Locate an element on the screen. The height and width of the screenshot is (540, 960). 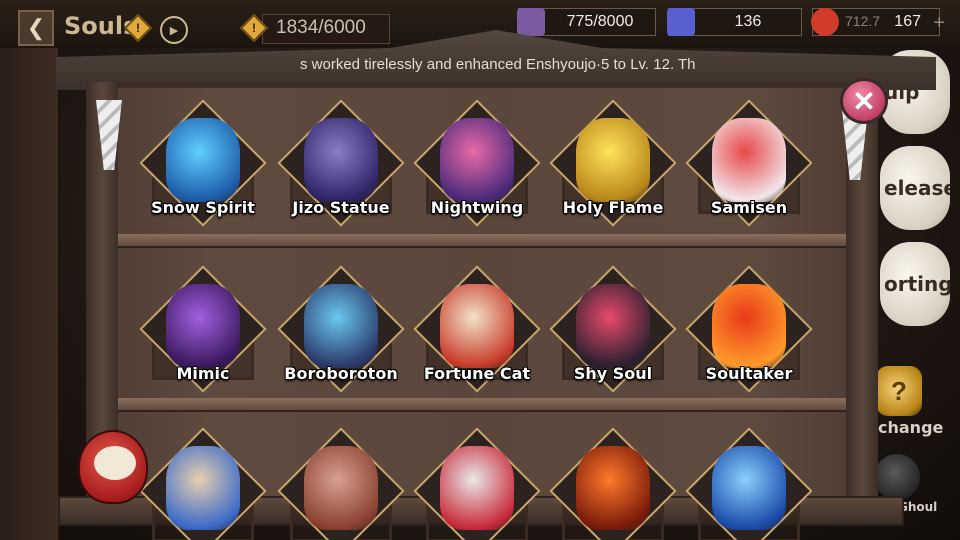
soul-name: Holy Flame is located at coordinates (613, 207).